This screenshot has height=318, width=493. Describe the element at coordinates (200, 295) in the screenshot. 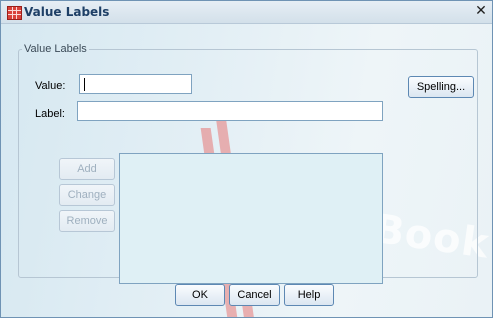

I see `ok-button: OK` at that location.